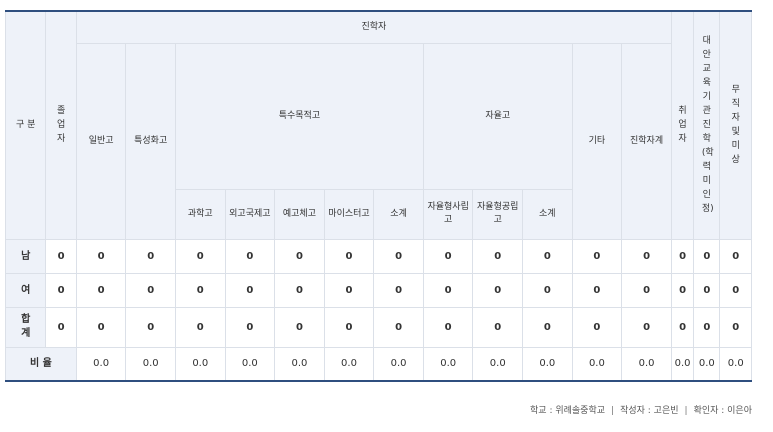  What do you see at coordinates (722, 411) in the screenshot?
I see `footer-checker: 확인자 : 이은아` at bounding box center [722, 411].